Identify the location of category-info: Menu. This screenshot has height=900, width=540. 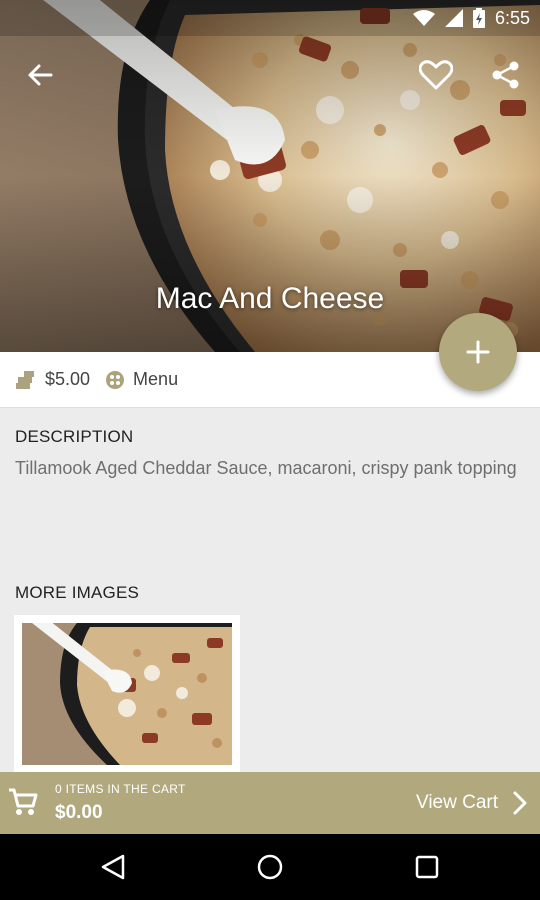
(142, 379).